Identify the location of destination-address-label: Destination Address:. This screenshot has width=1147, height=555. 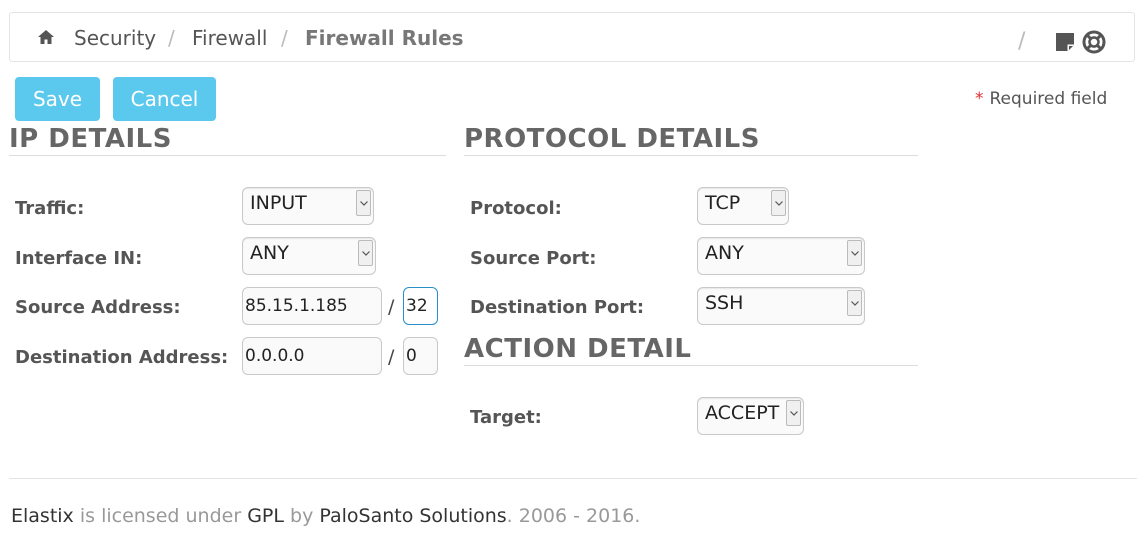
(122, 357).